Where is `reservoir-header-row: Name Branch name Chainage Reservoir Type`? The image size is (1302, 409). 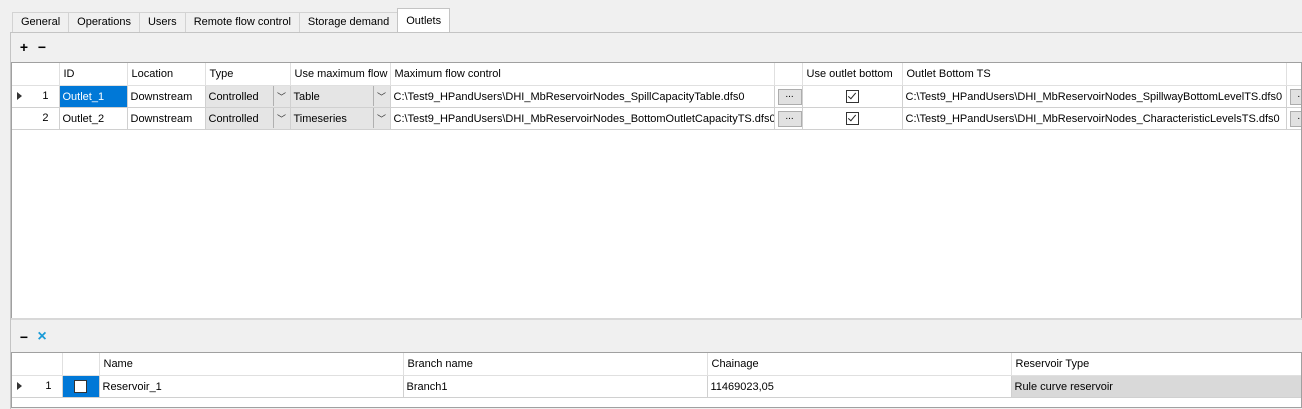
reservoir-header-row: Name Branch name Chainage Reservoir Type is located at coordinates (657, 364).